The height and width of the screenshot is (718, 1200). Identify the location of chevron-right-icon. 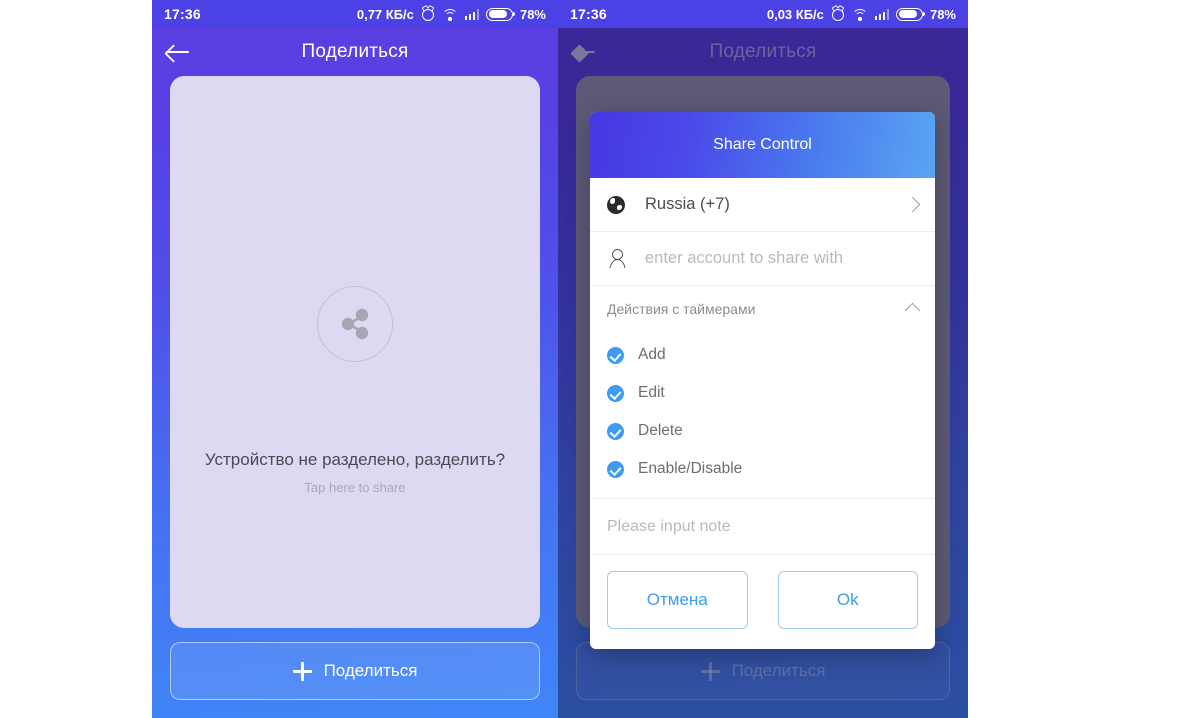
(912, 204).